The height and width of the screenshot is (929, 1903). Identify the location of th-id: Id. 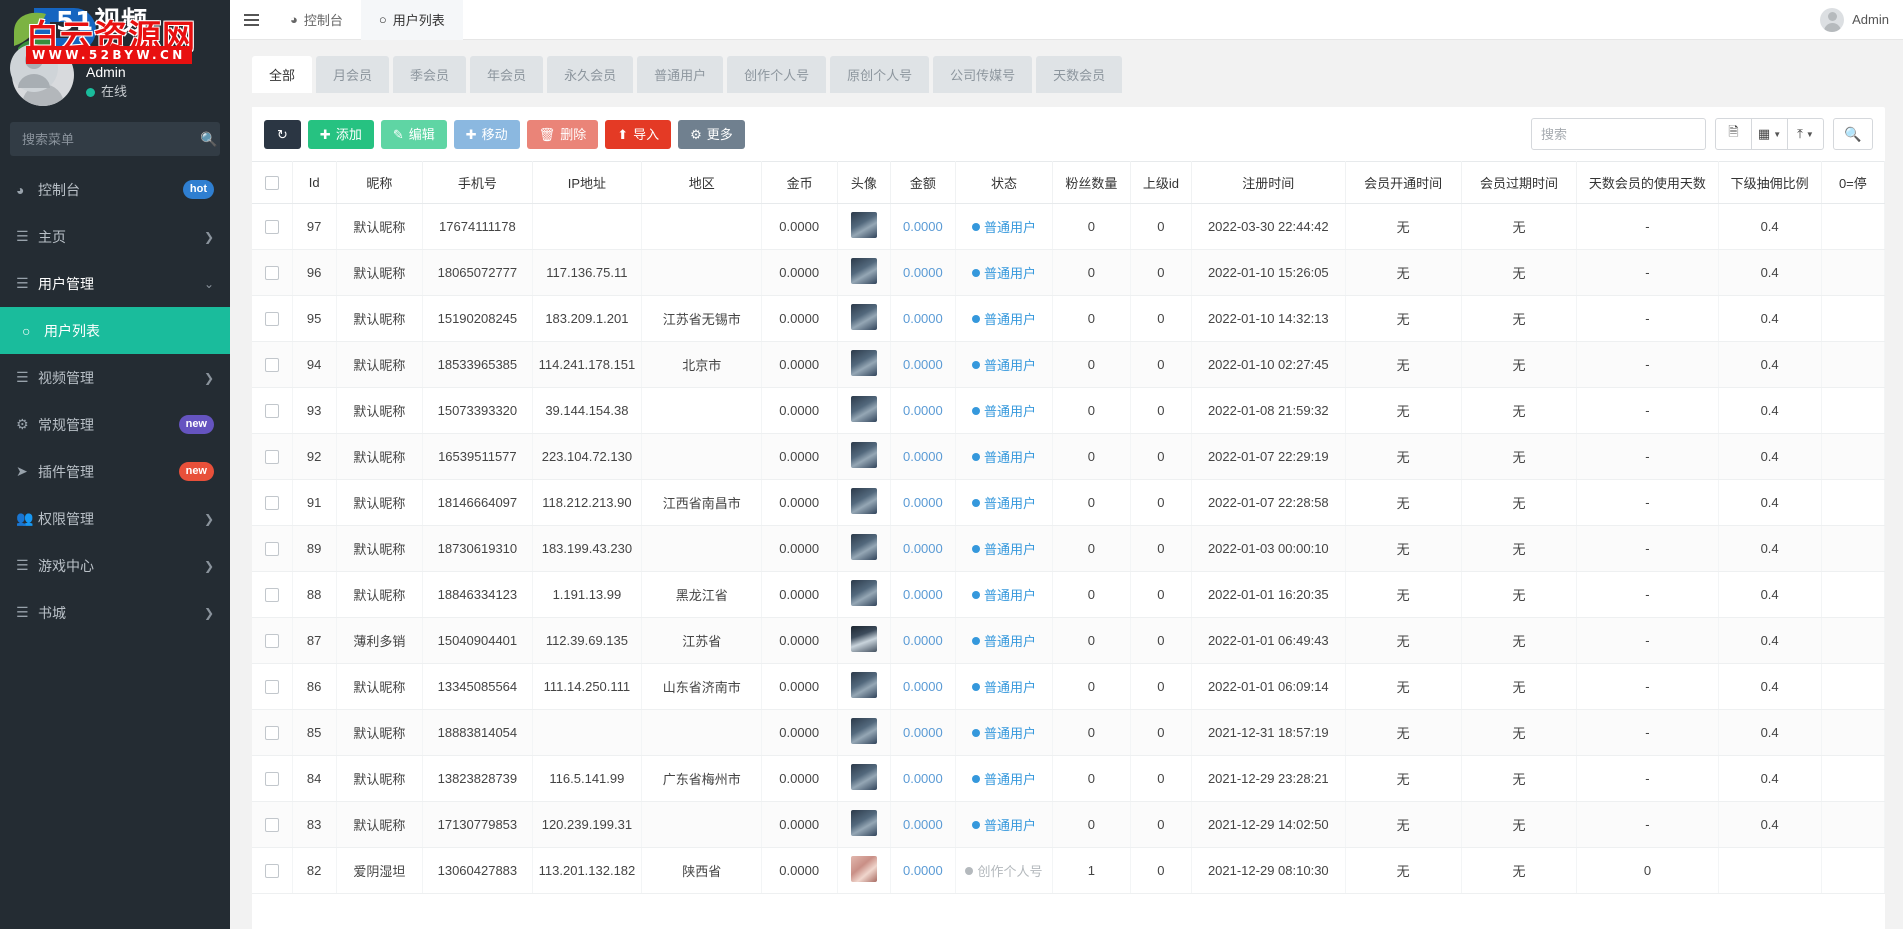
(314, 182).